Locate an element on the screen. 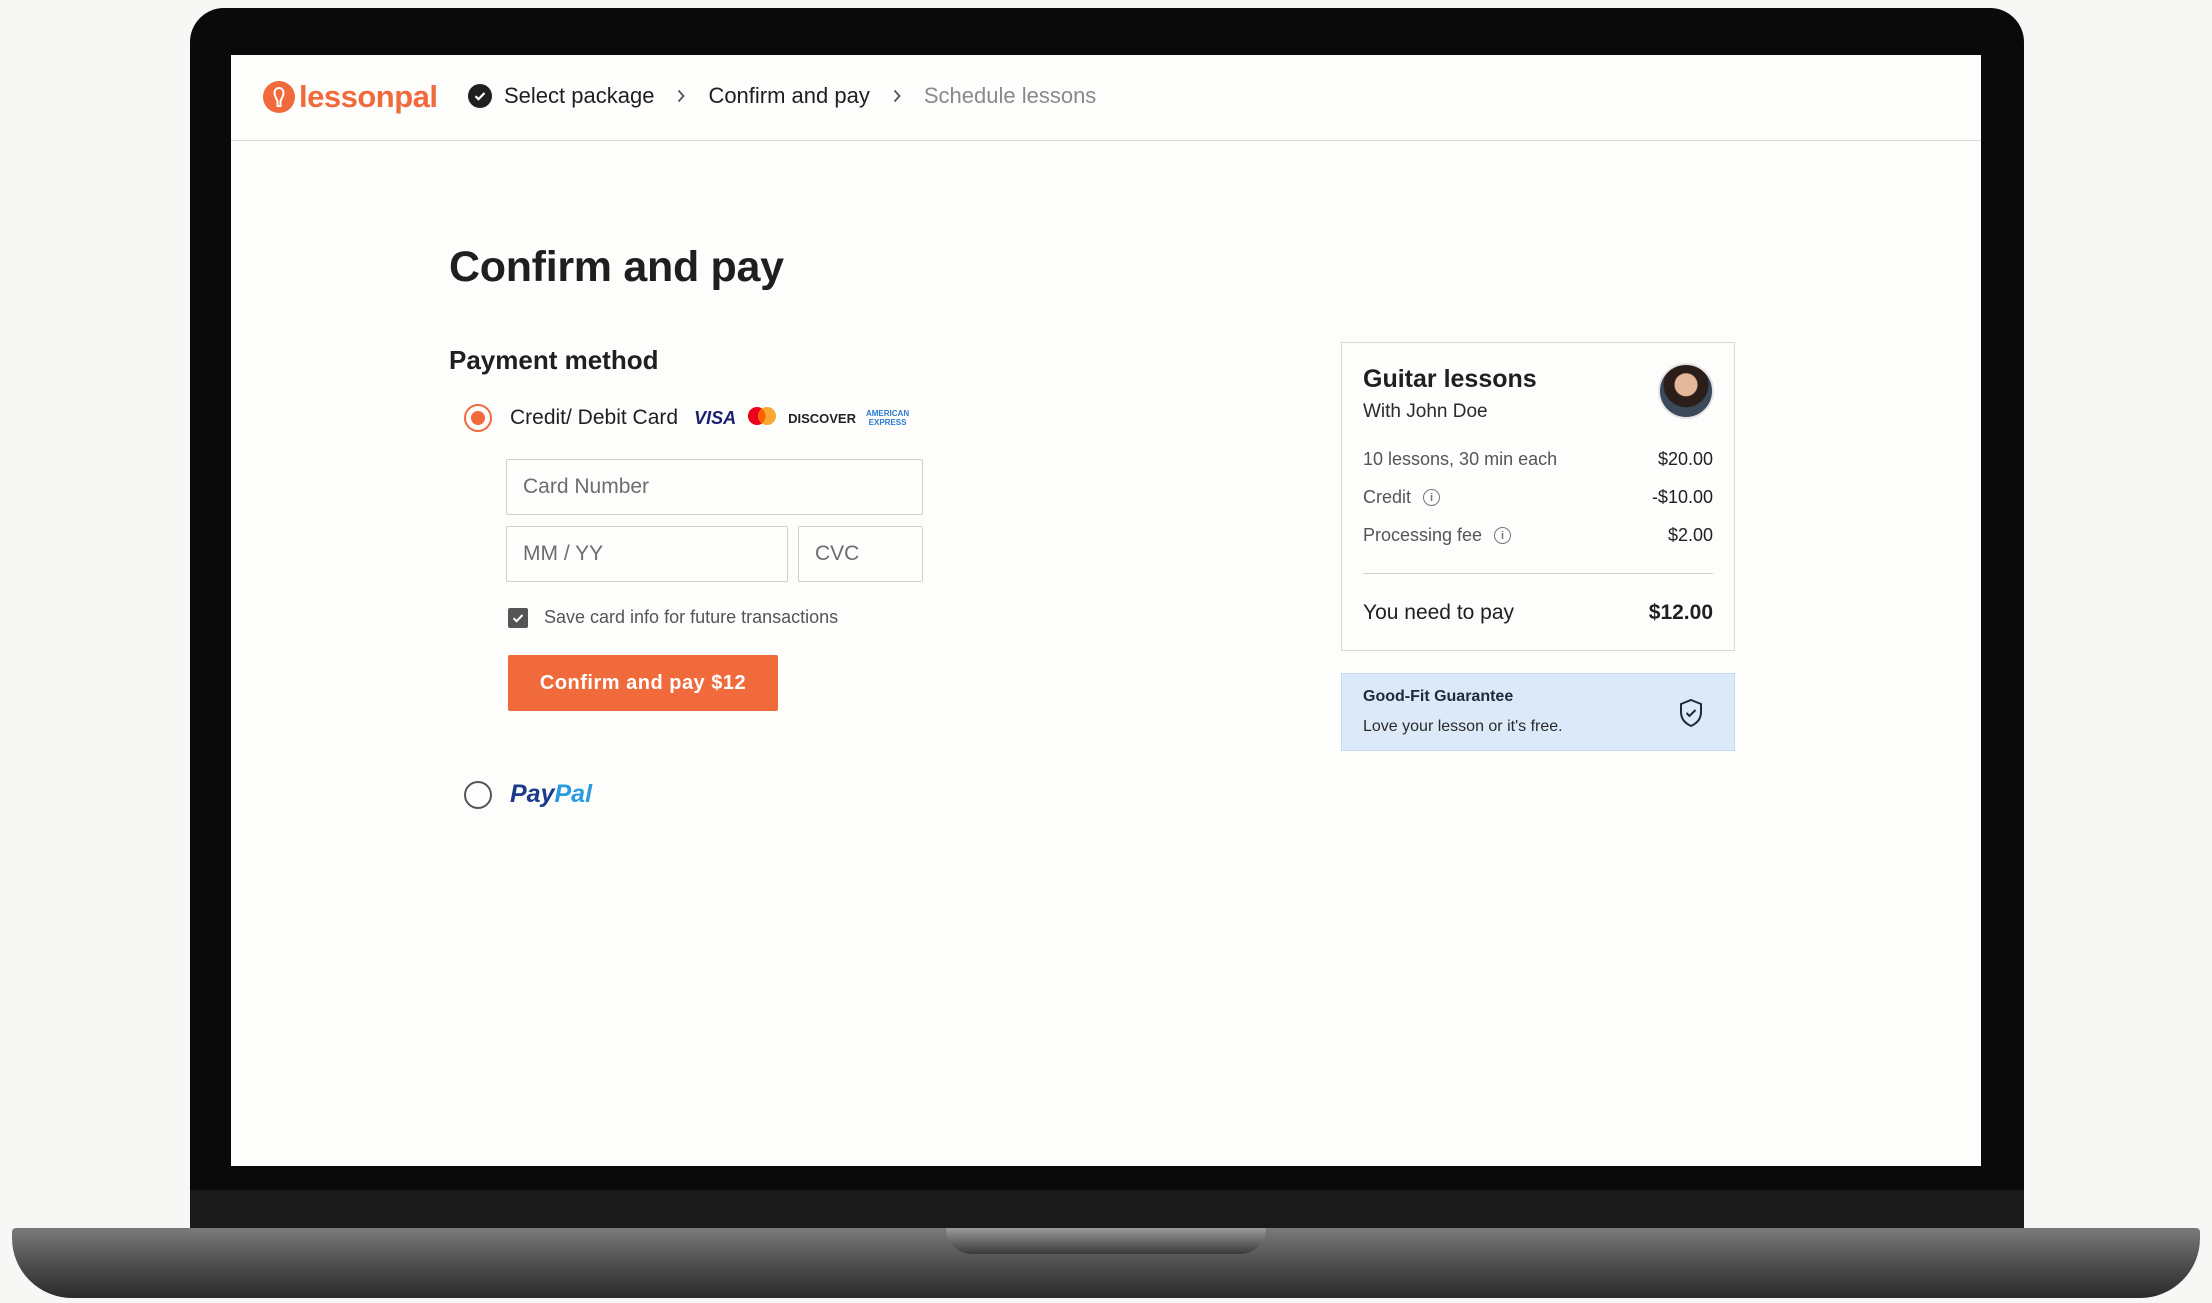  logo-icon is located at coordinates (279, 97).